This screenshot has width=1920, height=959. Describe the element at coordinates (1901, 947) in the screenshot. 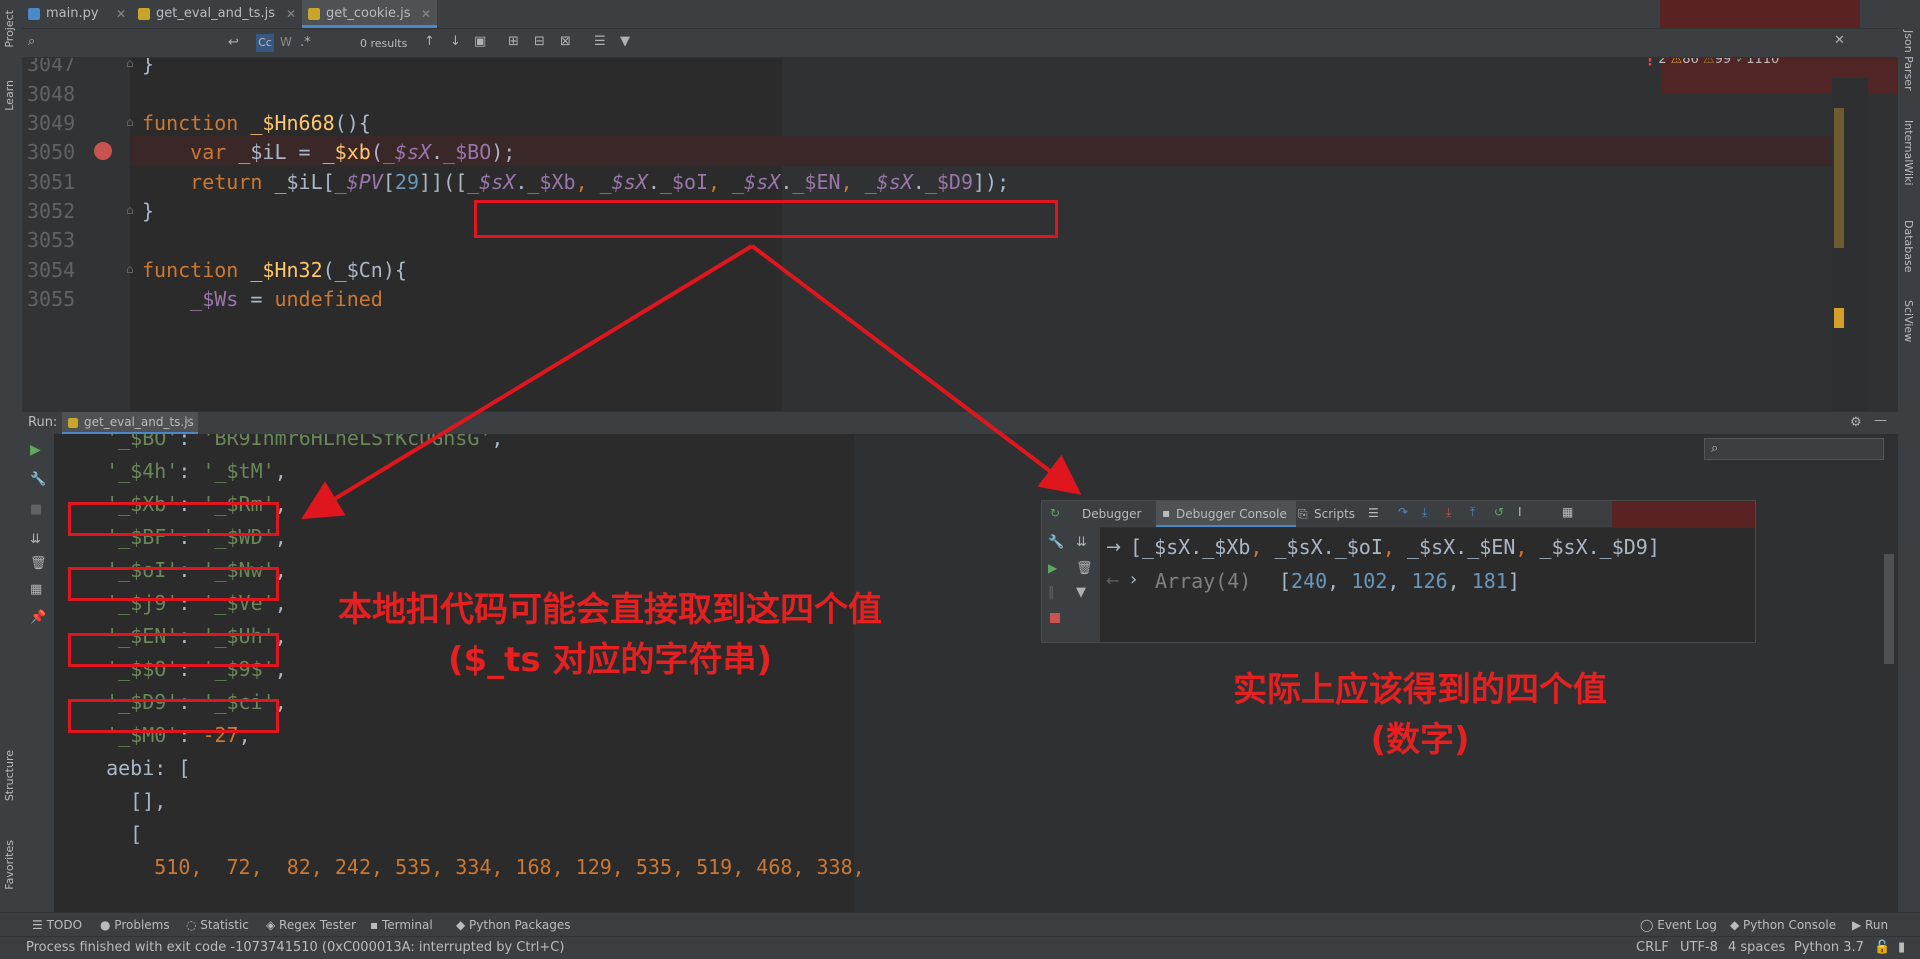

I see `memory-indicator-icon: ▮` at that location.